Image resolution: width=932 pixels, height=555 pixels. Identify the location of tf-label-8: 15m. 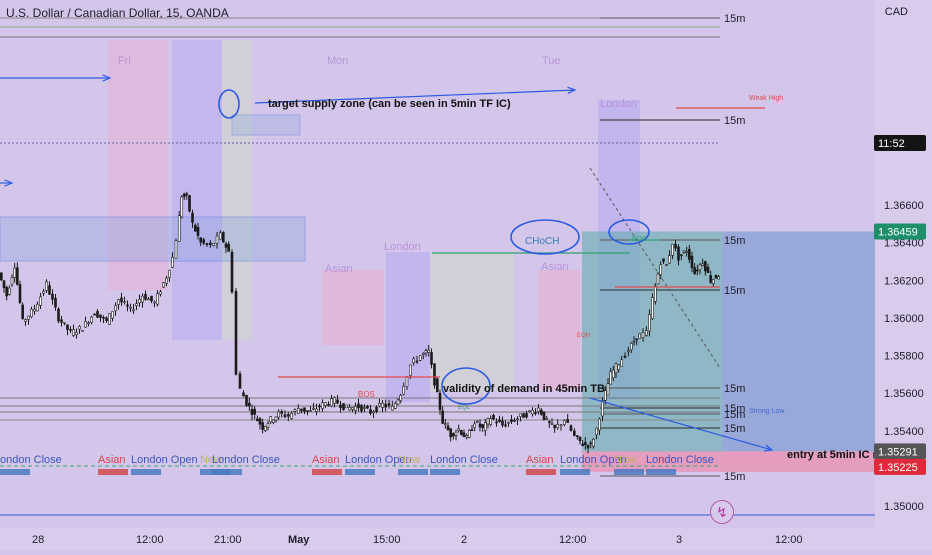
(734, 477).